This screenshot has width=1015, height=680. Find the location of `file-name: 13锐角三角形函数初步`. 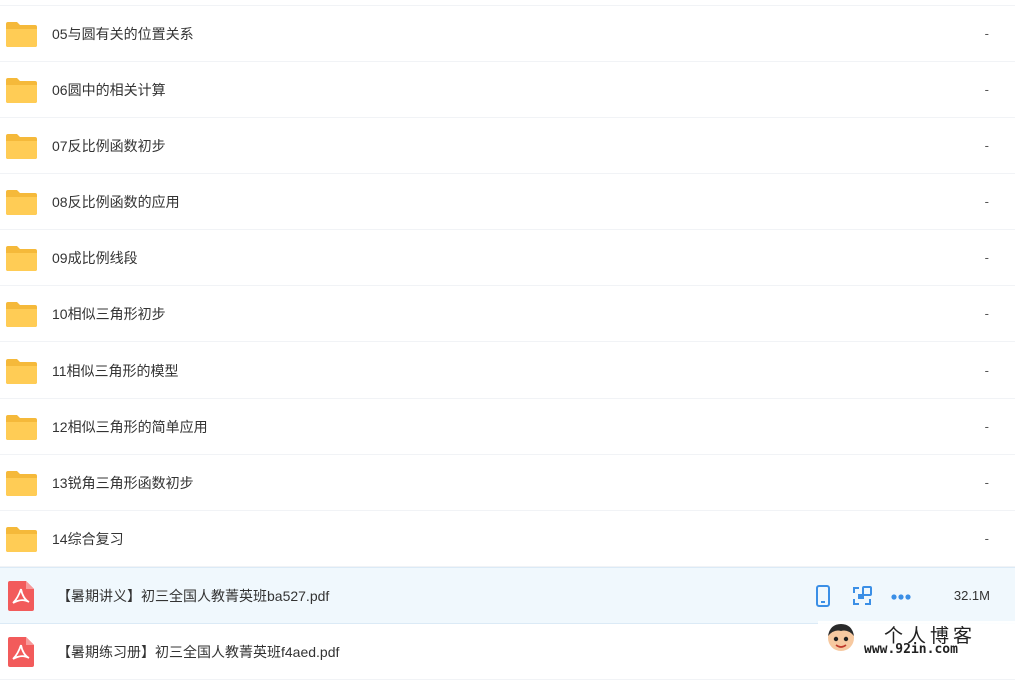

file-name: 13锐角三角形函数初步 is located at coordinates (123, 483).